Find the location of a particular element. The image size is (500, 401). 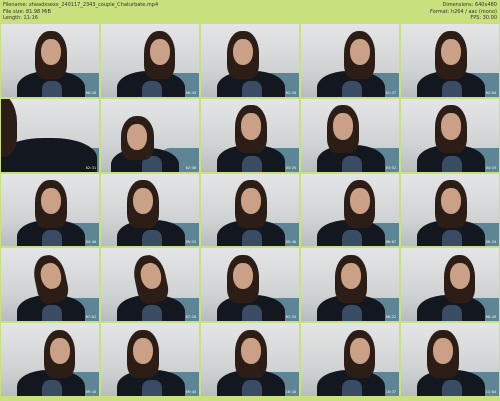

video-thumbnail: 06:07 is located at coordinates (350, 210).